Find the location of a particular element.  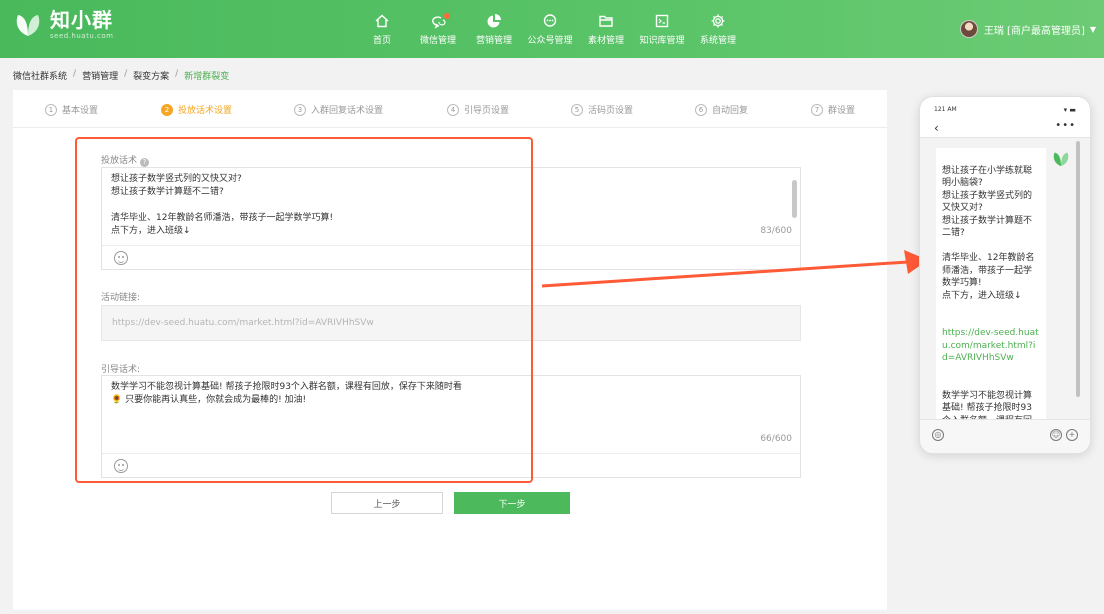

nav-label: 系统管理 is located at coordinates (717, 40).